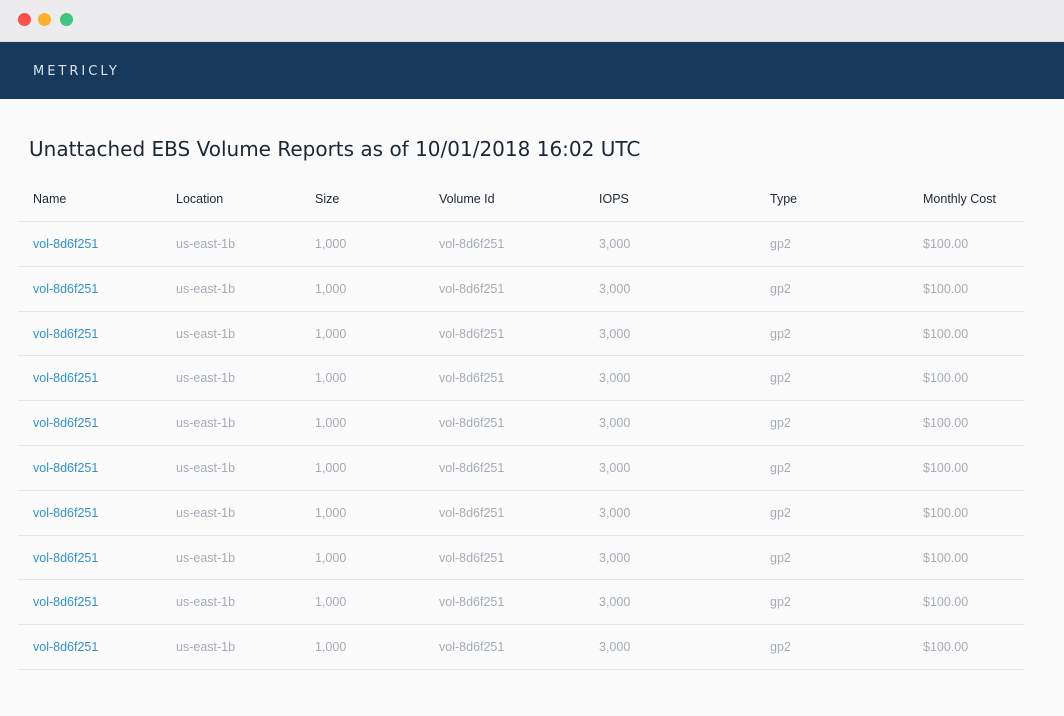 The width and height of the screenshot is (1064, 716). Describe the element at coordinates (327, 199) in the screenshot. I see `column-header-size: Size` at that location.